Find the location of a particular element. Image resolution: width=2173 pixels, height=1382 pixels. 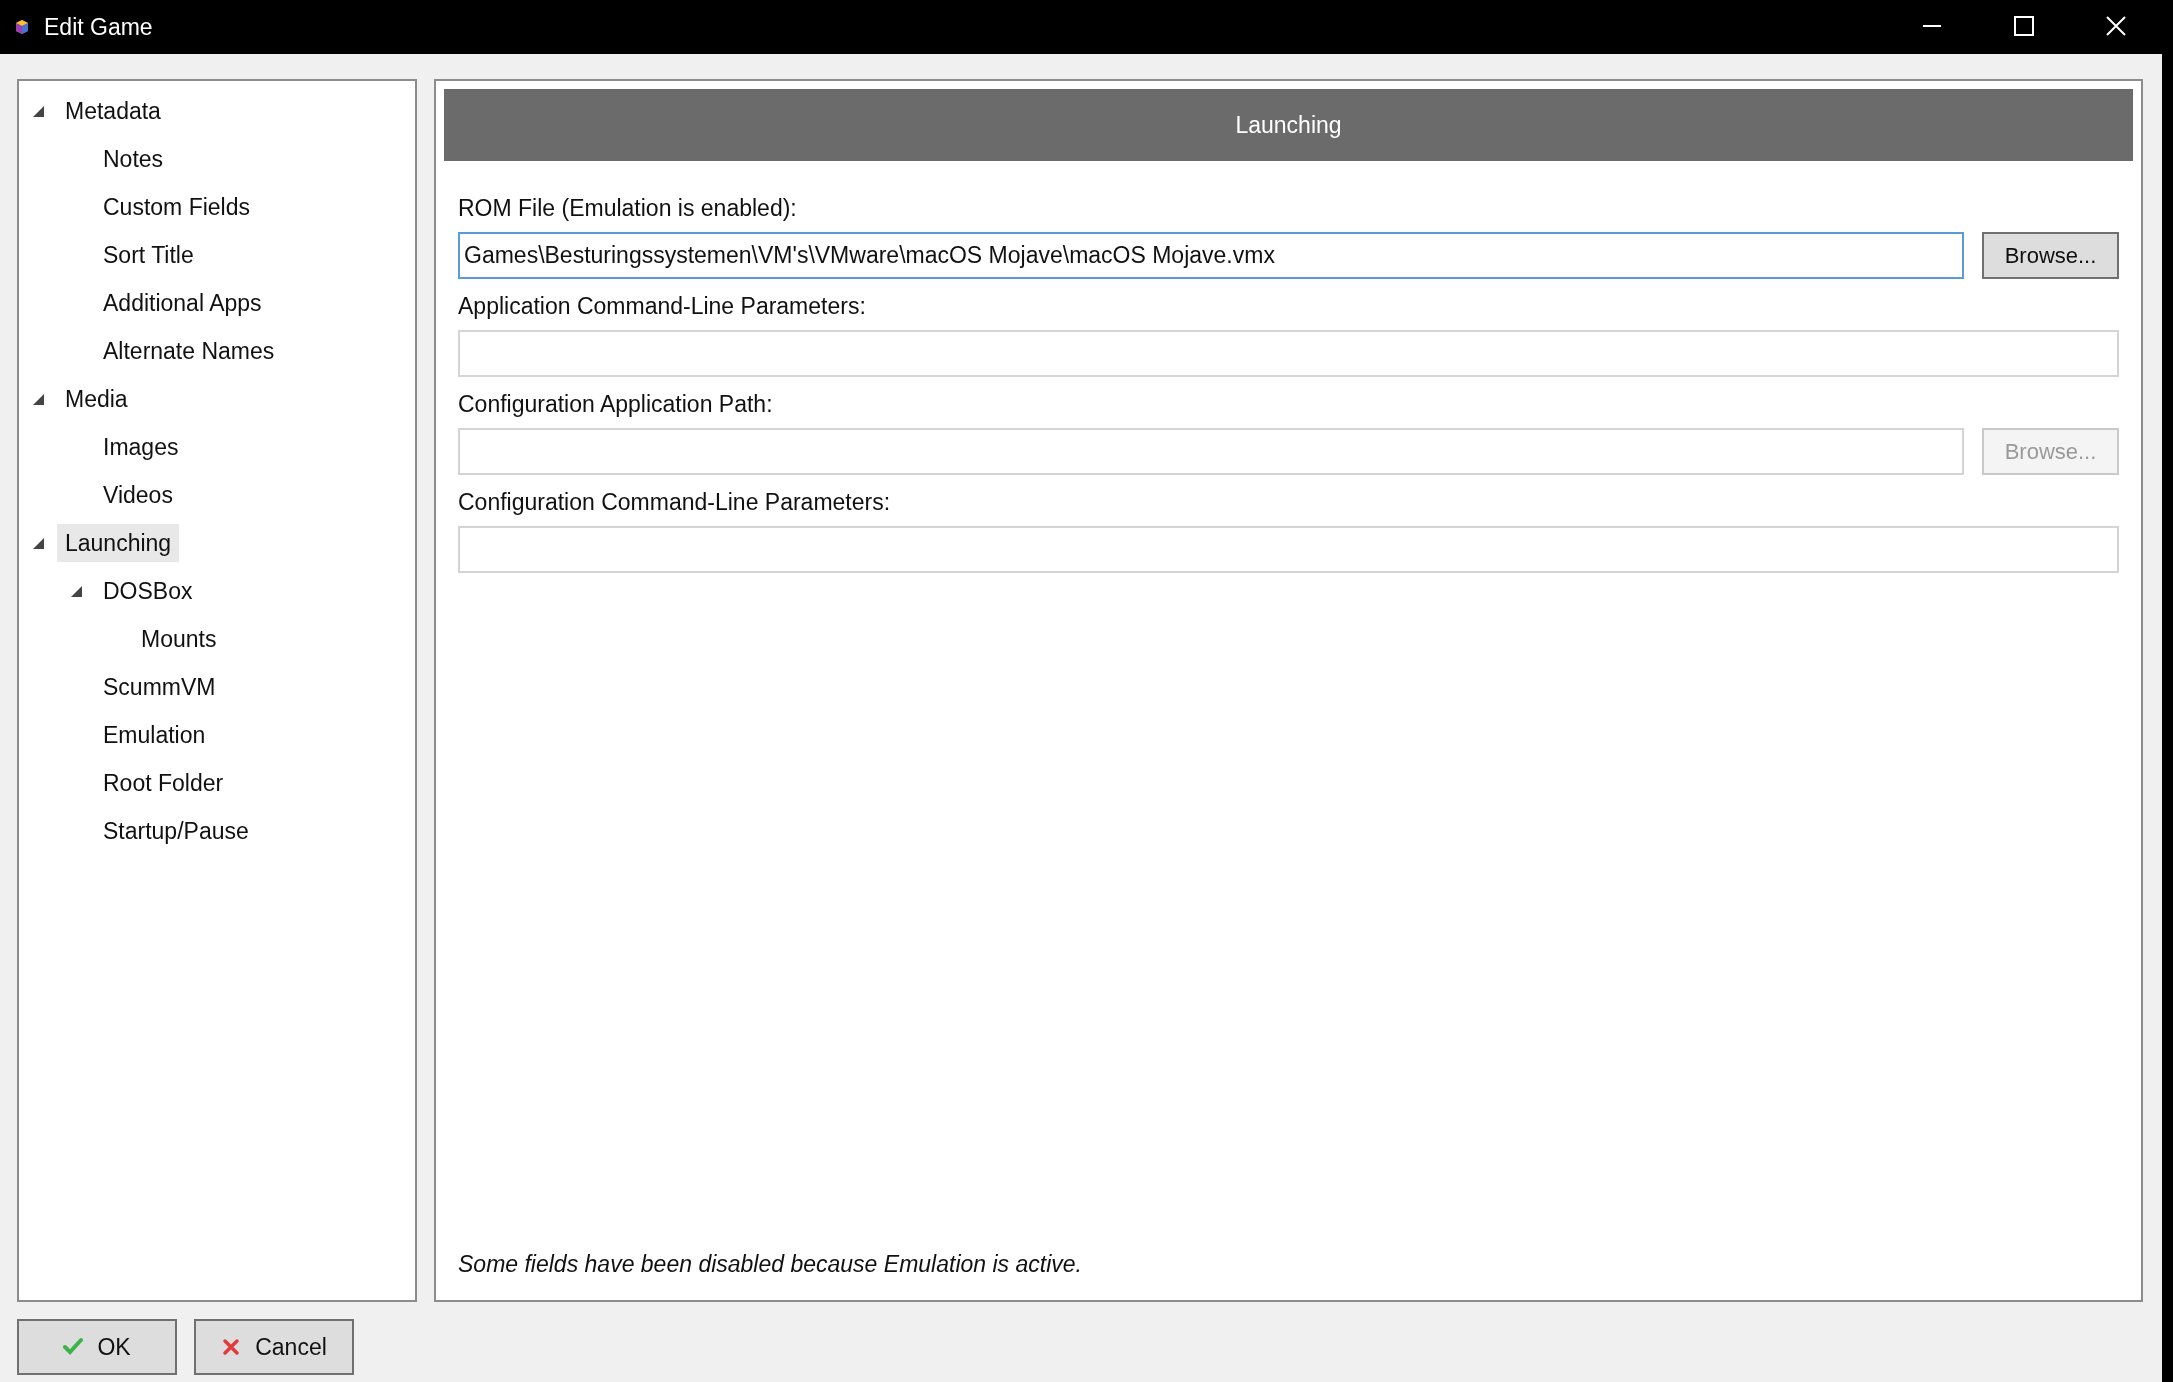

window-title: Edit Game is located at coordinates (99, 27).